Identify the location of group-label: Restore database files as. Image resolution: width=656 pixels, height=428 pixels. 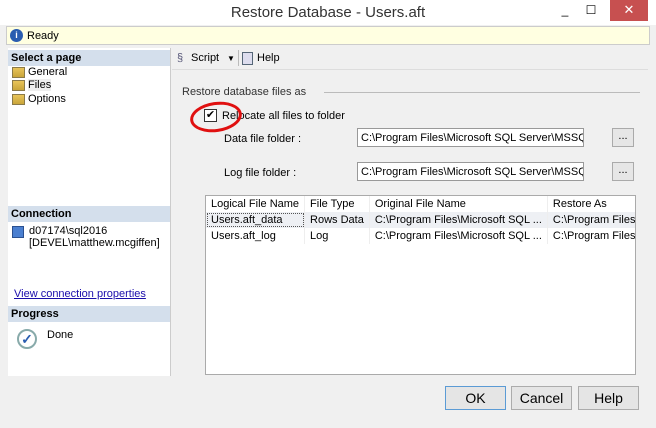
(244, 92).